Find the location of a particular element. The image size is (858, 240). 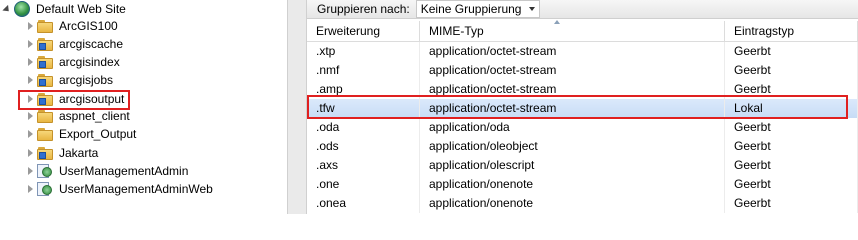

cell-extension: .one is located at coordinates (363, 184).